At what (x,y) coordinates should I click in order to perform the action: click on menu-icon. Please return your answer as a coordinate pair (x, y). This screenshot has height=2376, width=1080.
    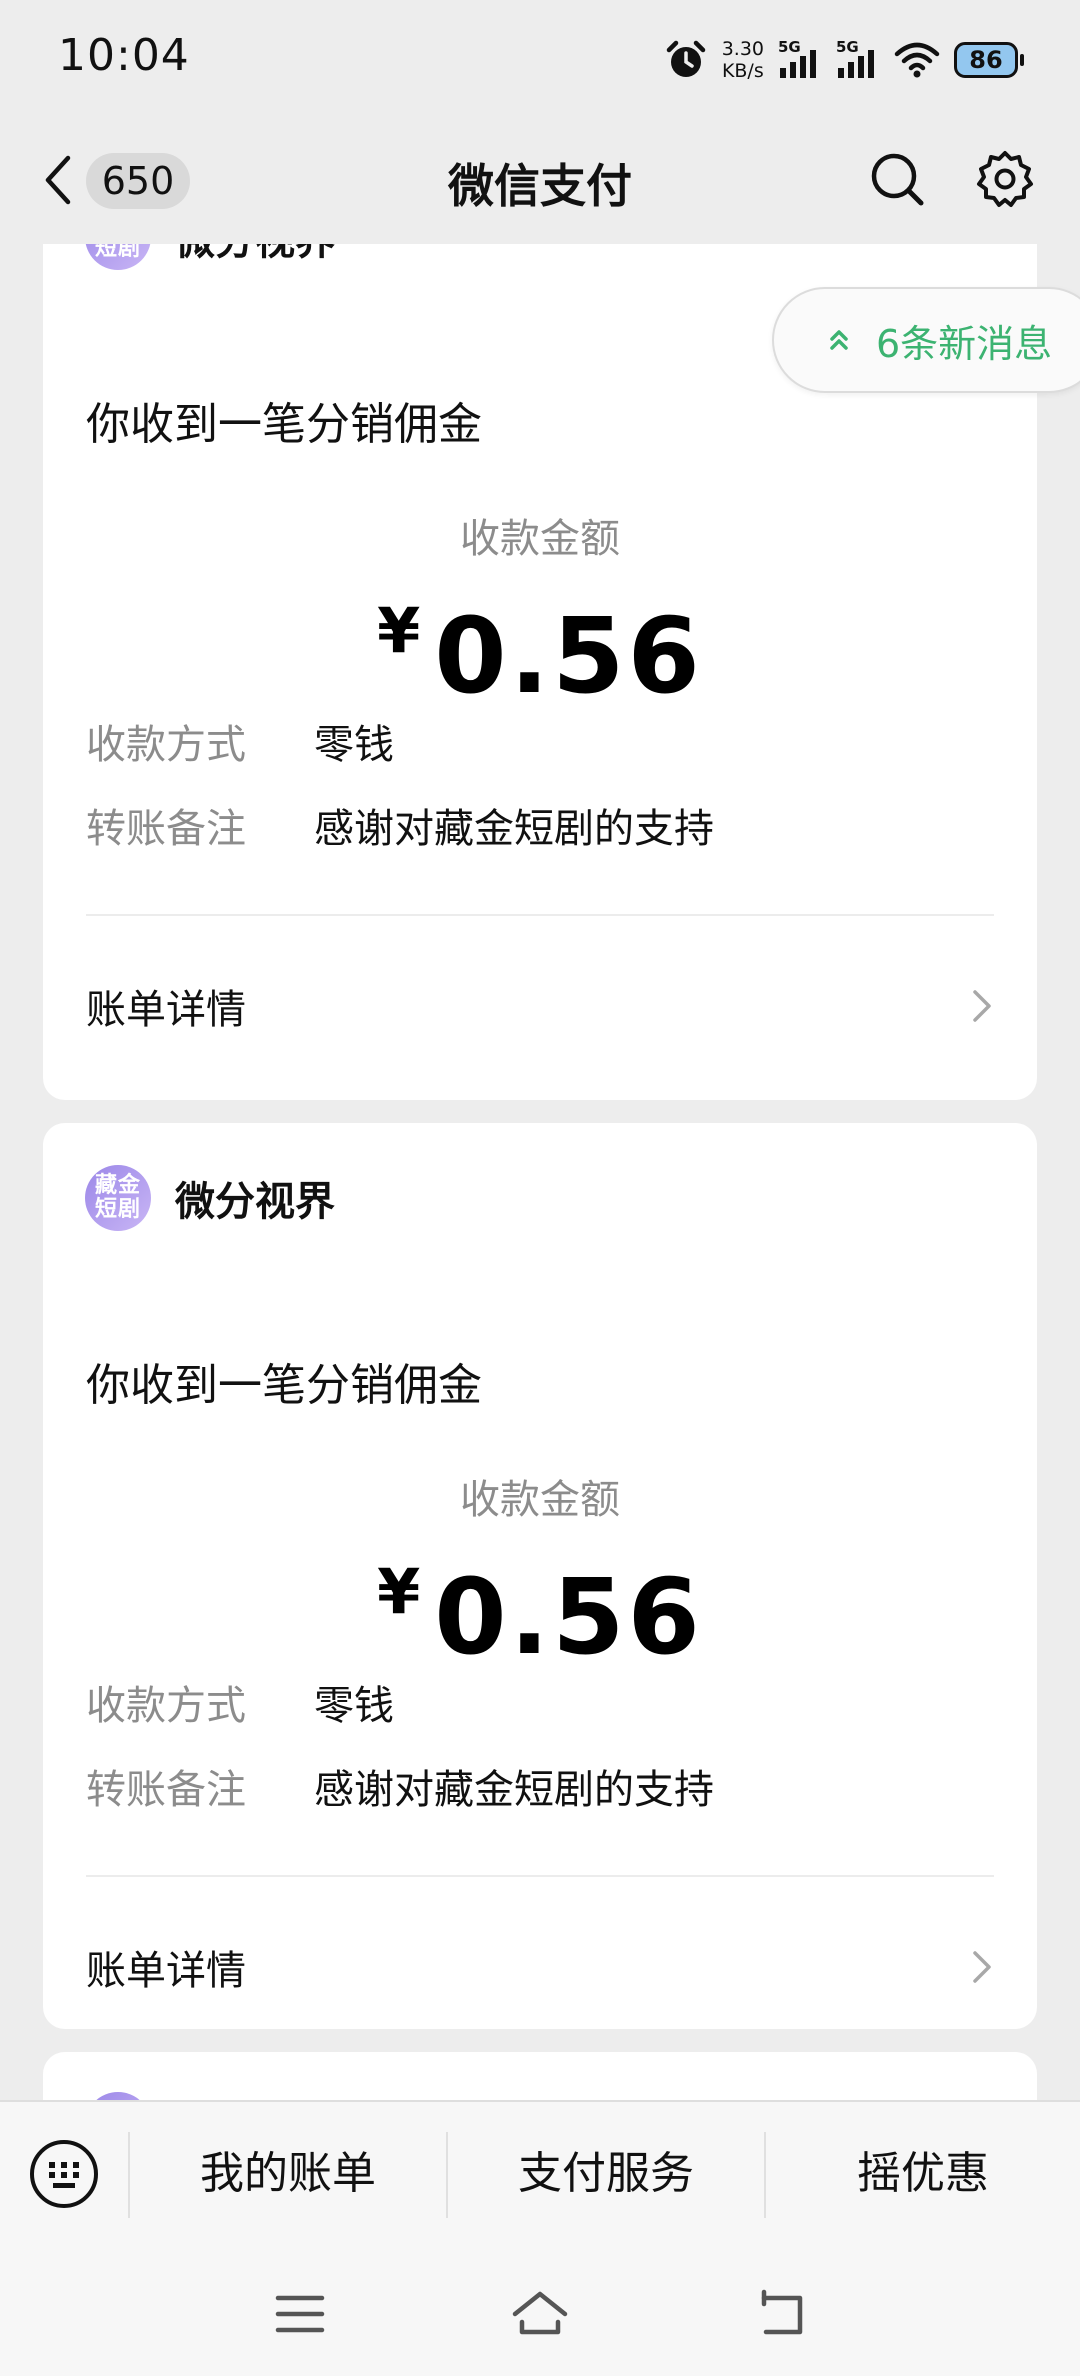
    Looking at the image, I should click on (300, 2314).